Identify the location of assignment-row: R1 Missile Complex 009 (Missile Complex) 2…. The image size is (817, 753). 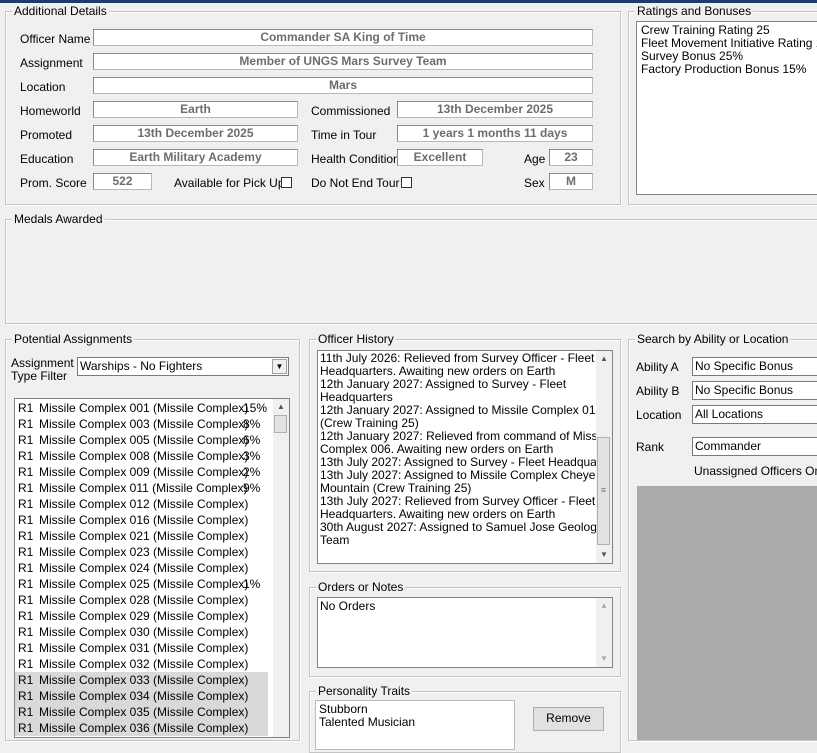
(141, 472).